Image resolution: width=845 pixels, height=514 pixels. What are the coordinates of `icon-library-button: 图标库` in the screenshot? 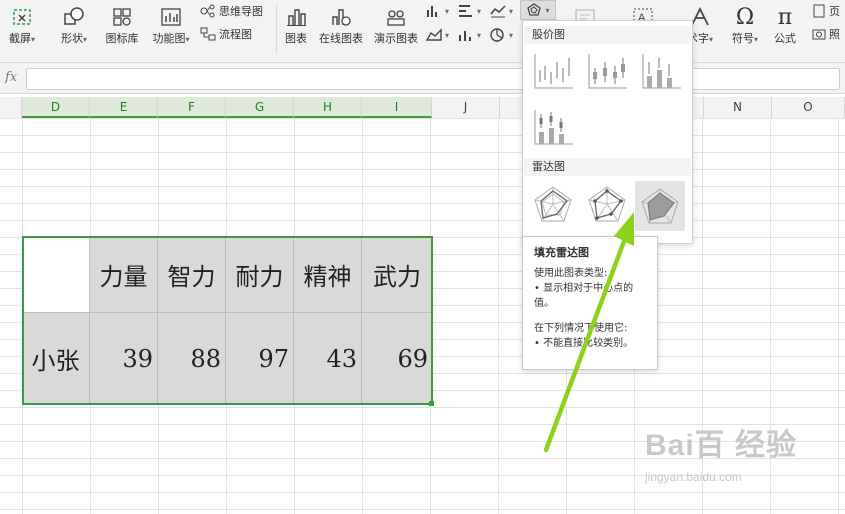 It's located at (122, 24).